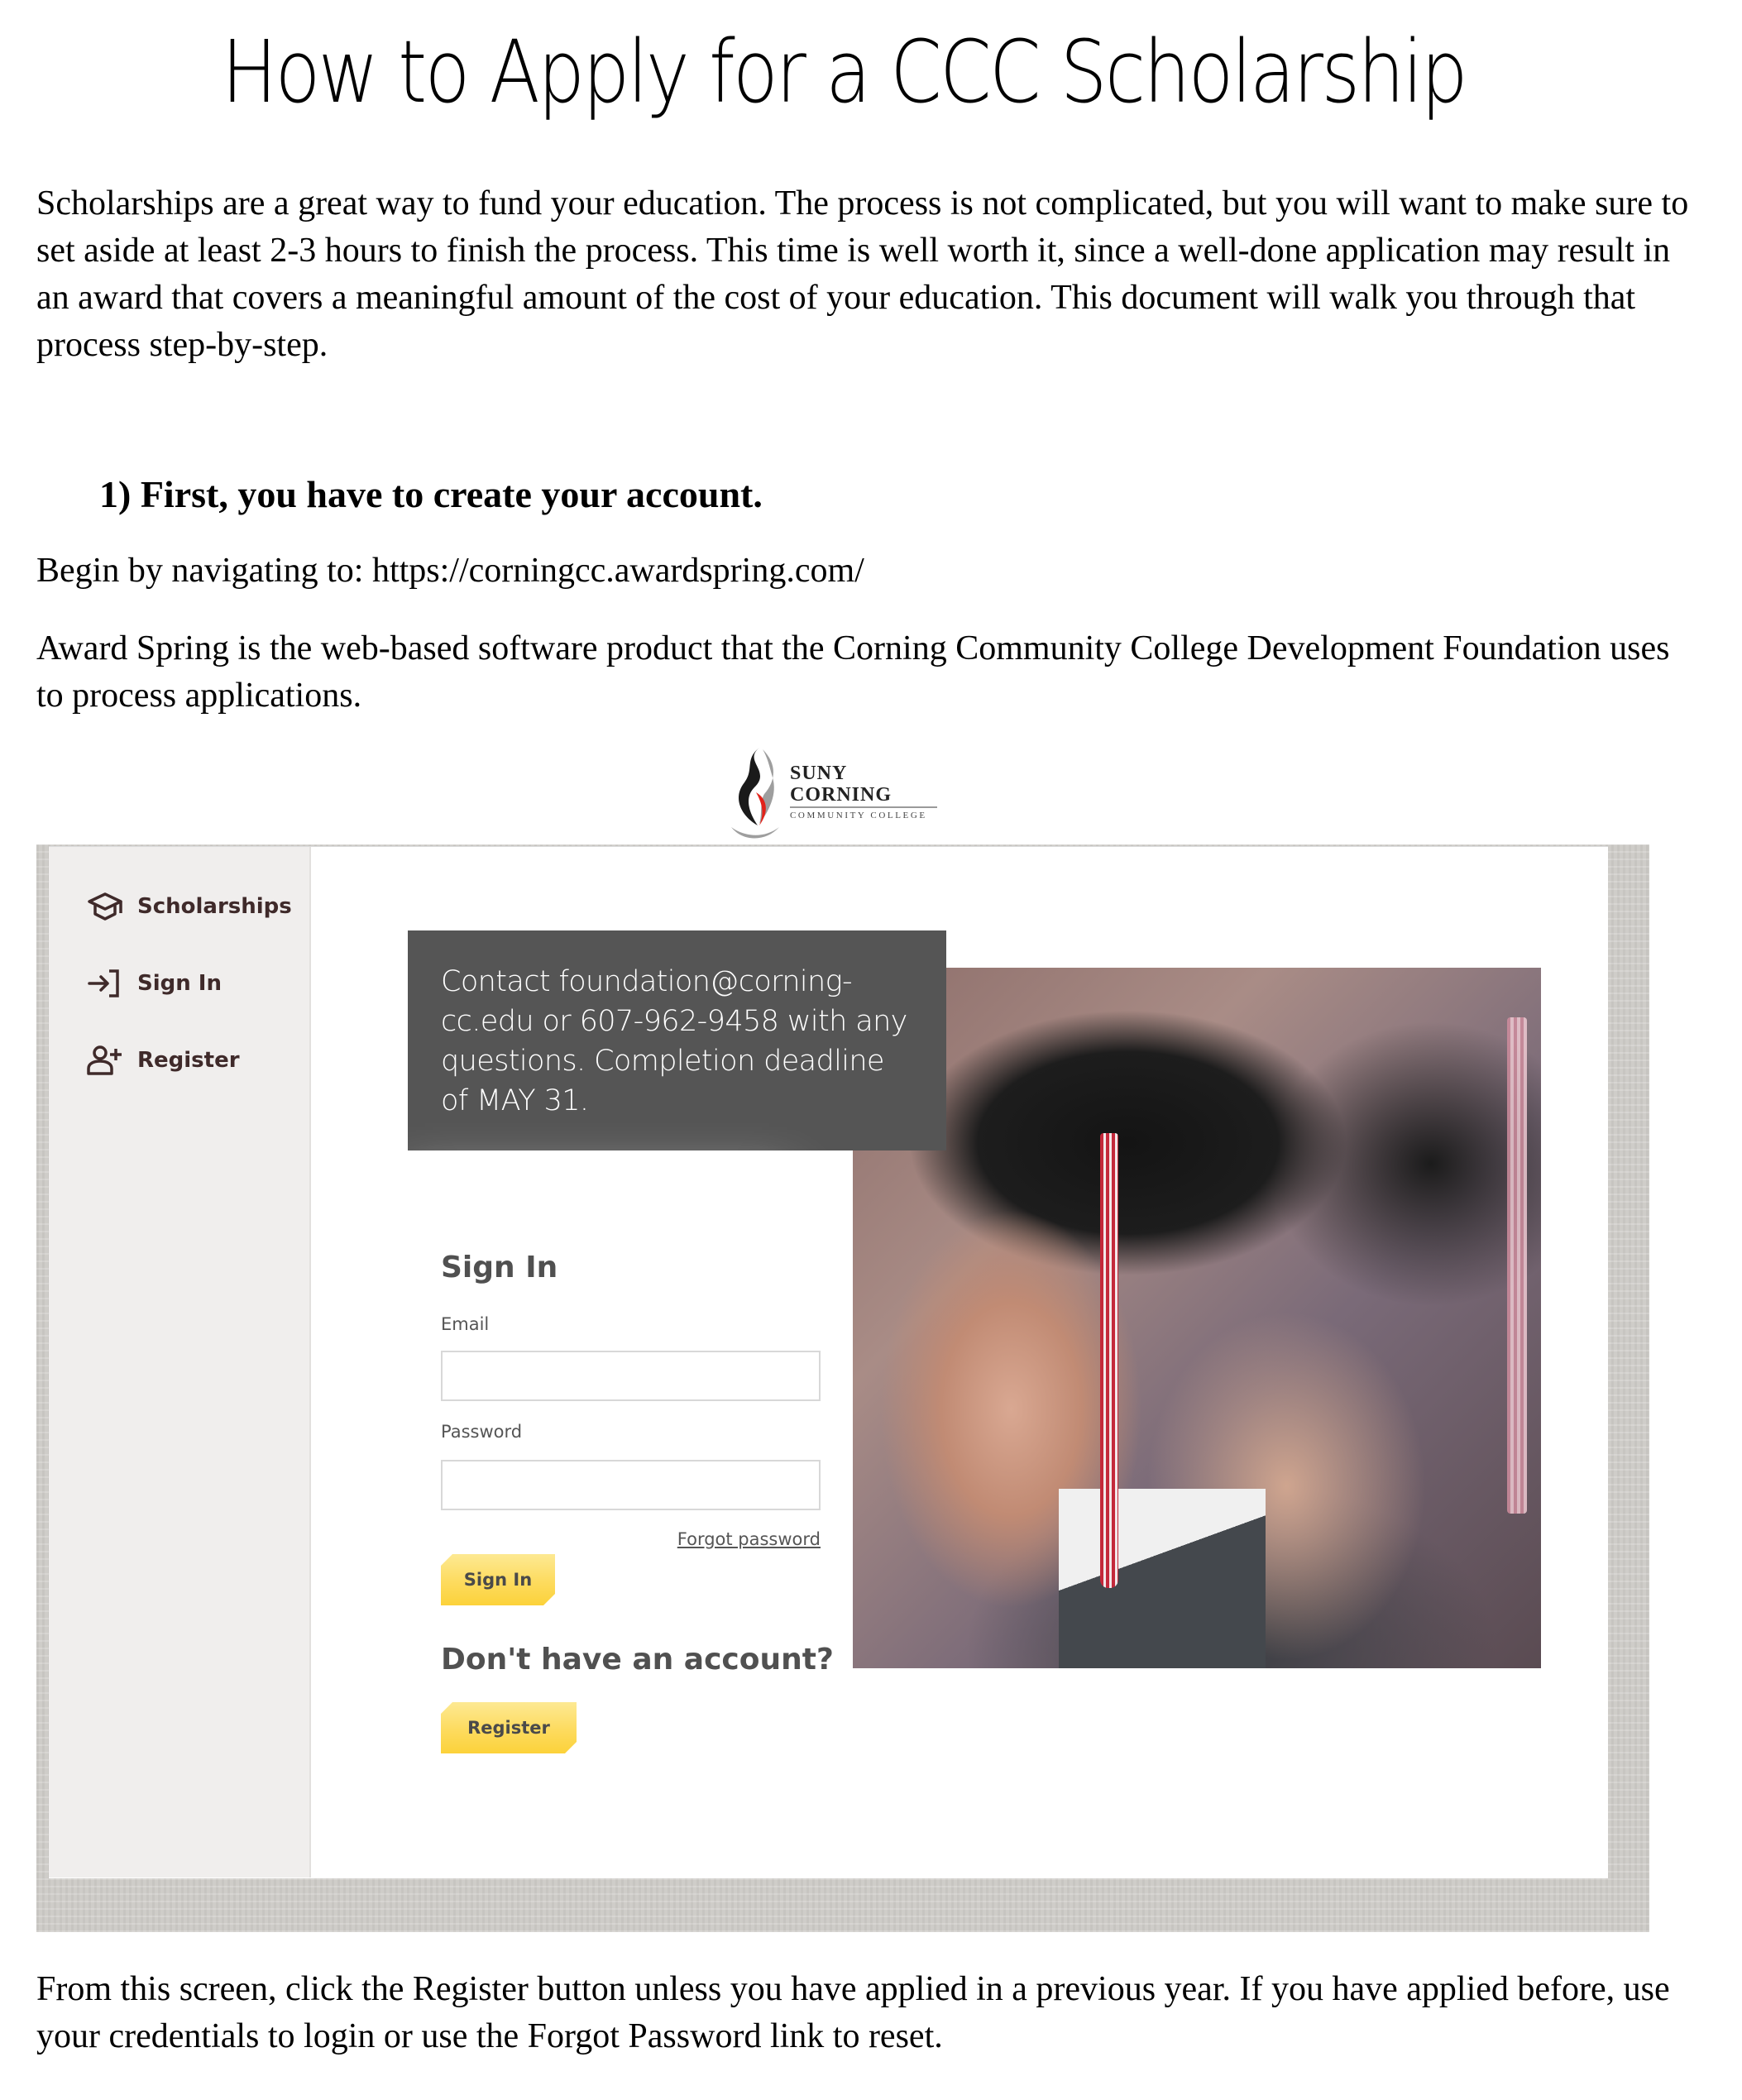  What do you see at coordinates (637, 1660) in the screenshot?
I see `no-account-heading: Don't have an account?` at bounding box center [637, 1660].